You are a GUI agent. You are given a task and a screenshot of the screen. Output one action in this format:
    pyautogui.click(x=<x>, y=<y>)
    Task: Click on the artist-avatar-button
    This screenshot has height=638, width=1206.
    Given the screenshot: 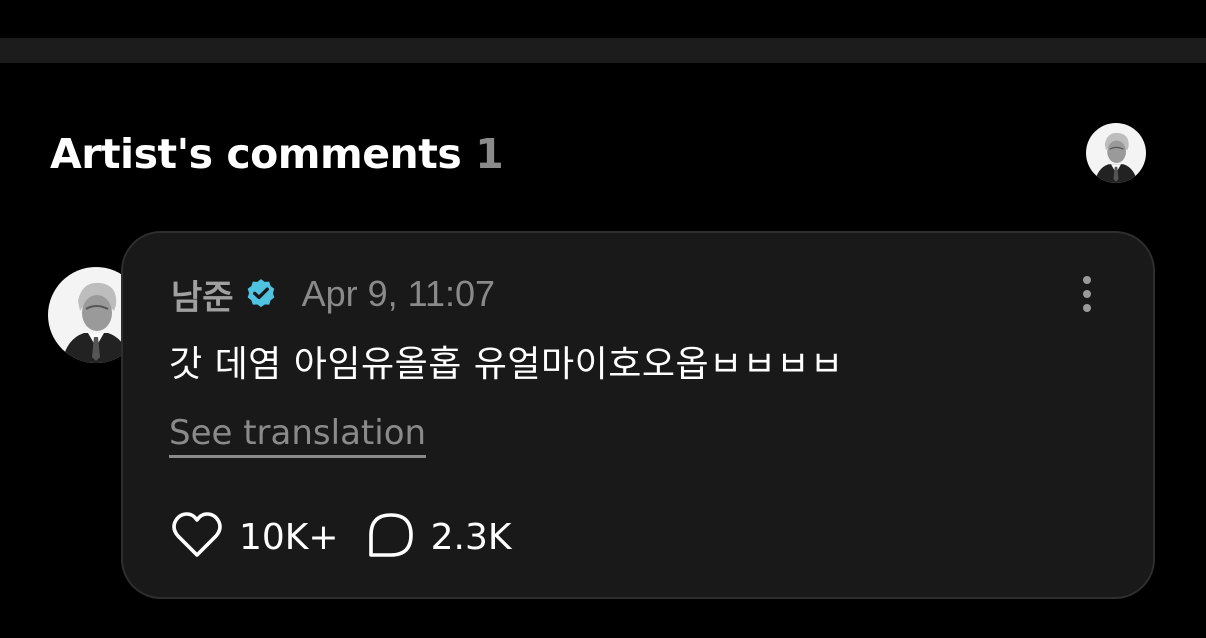 What is the action you would take?
    pyautogui.click(x=1116, y=153)
    